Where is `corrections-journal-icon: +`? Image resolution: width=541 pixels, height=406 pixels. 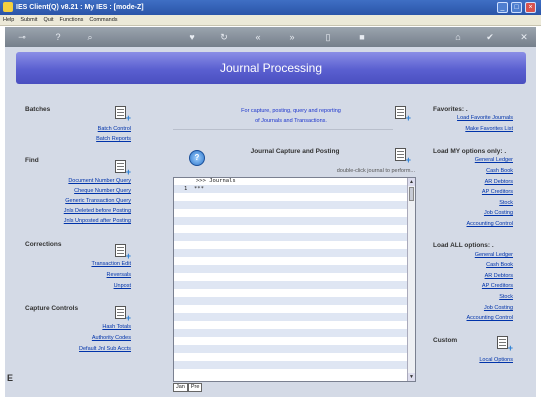
corrections-journal-icon: + is located at coordinates (122, 252).